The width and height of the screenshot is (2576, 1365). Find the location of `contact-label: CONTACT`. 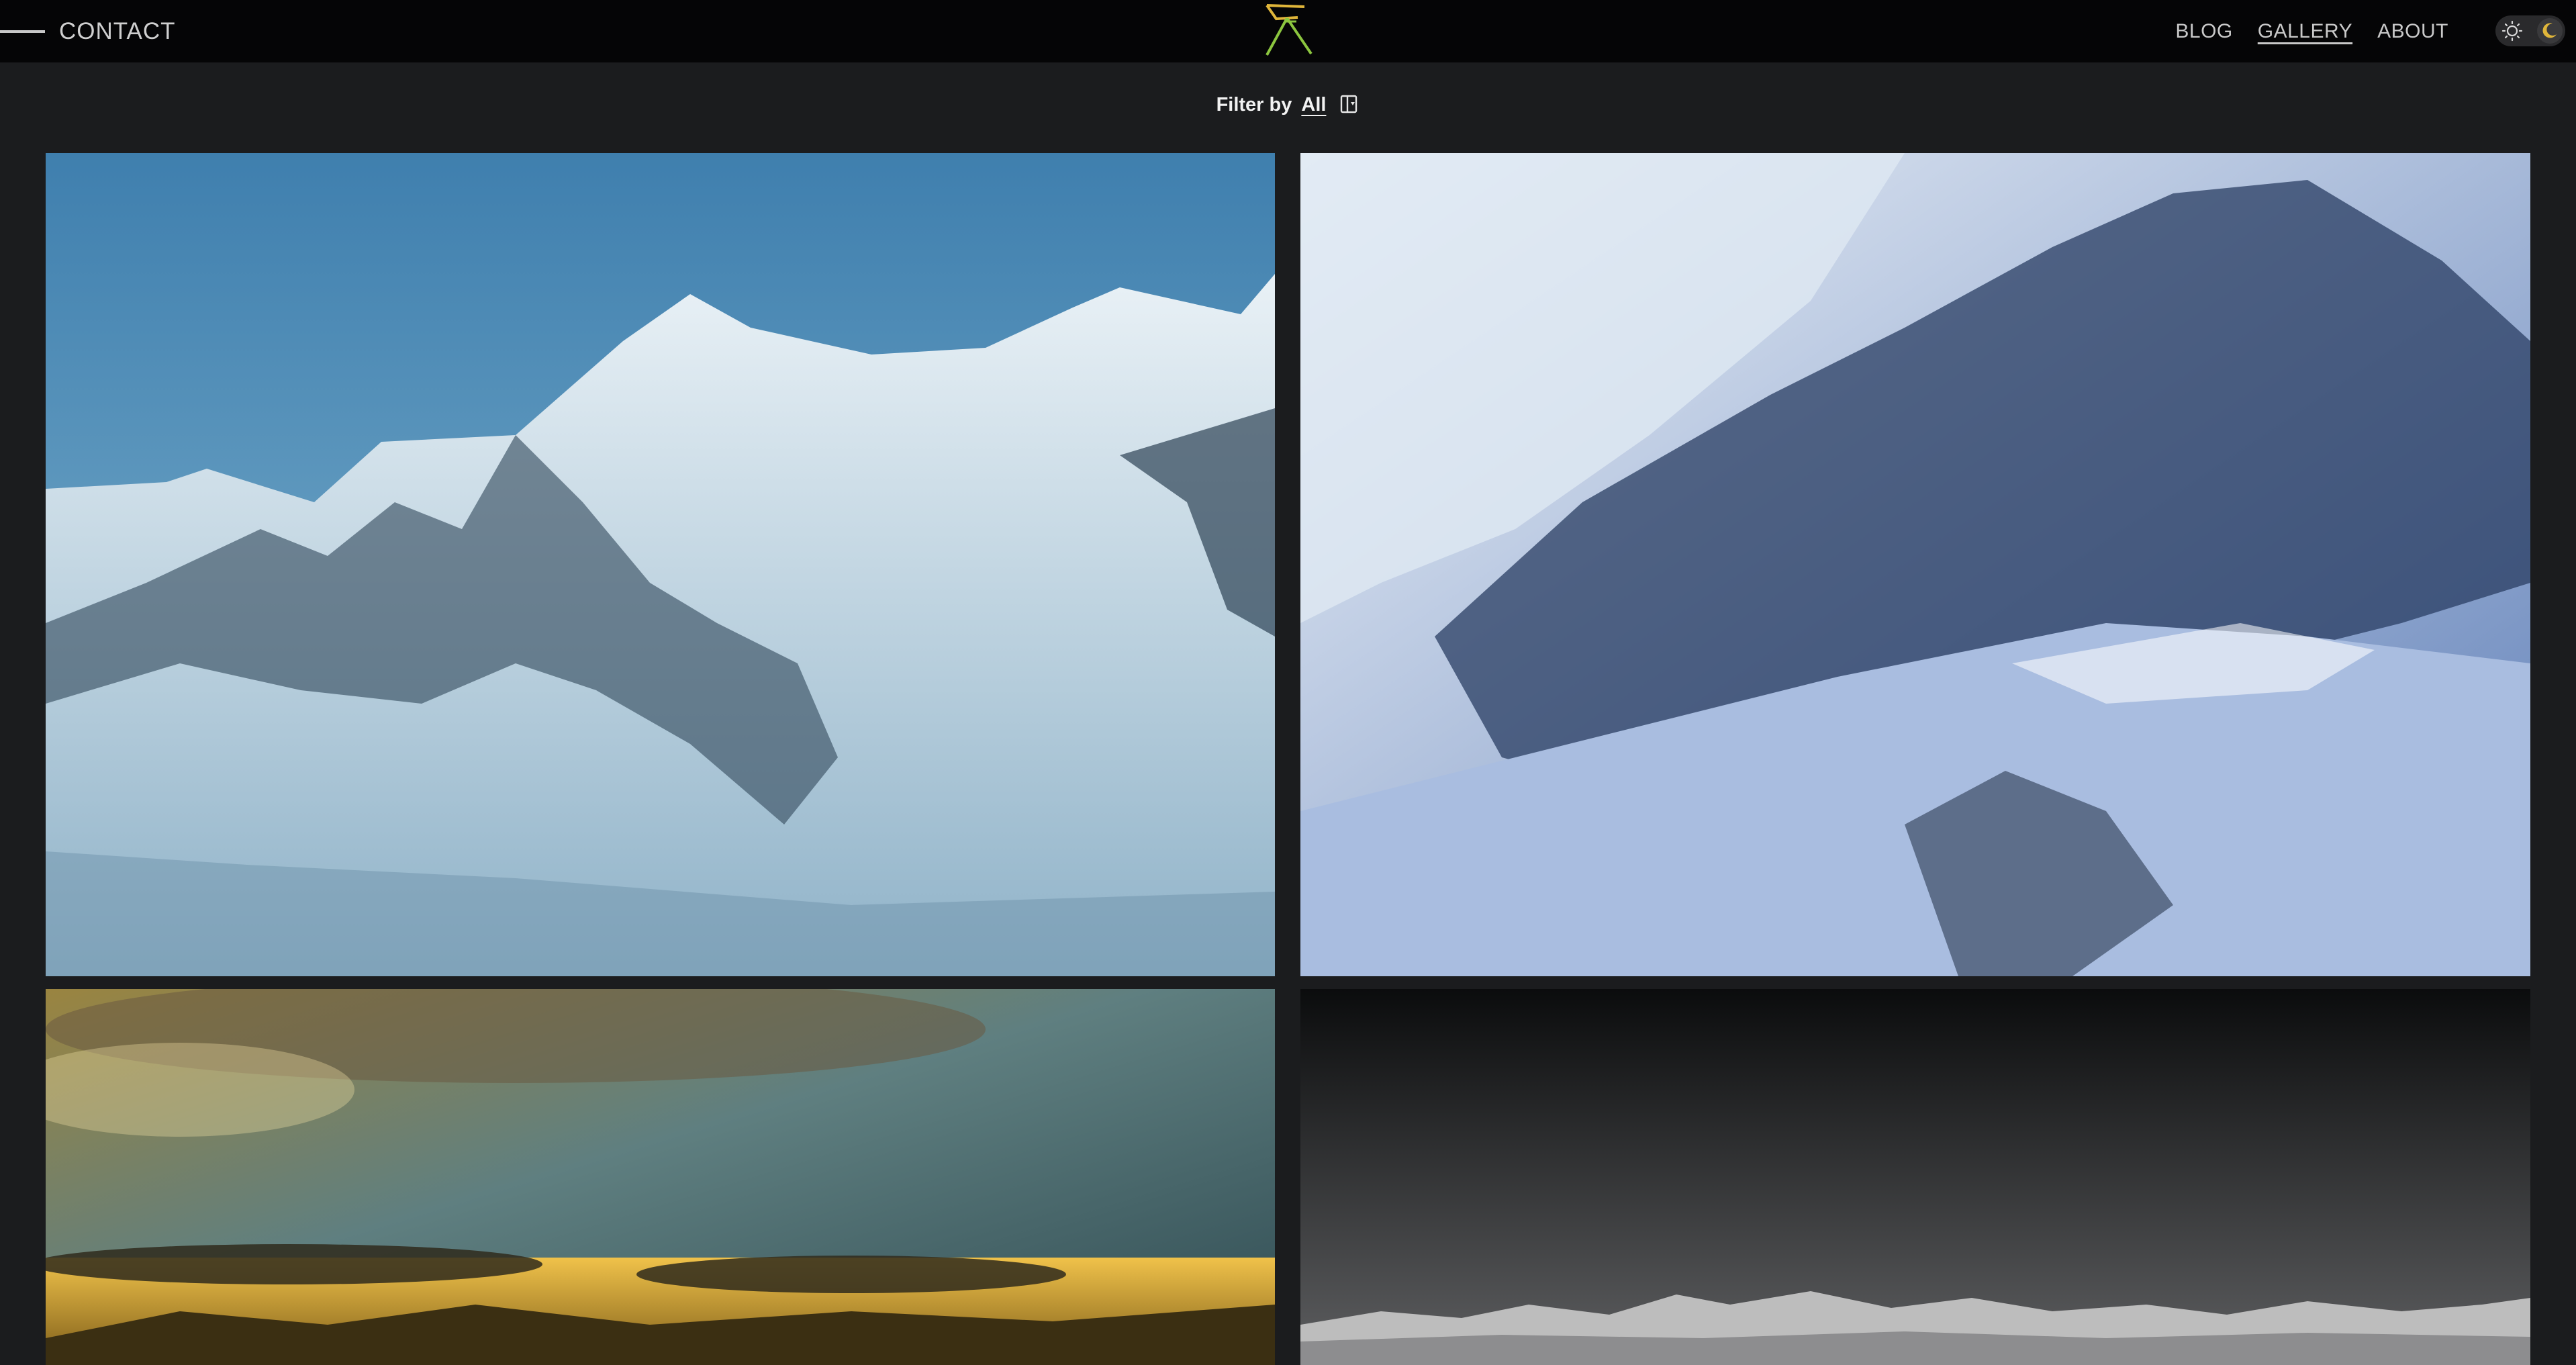

contact-label: CONTACT is located at coordinates (117, 30).